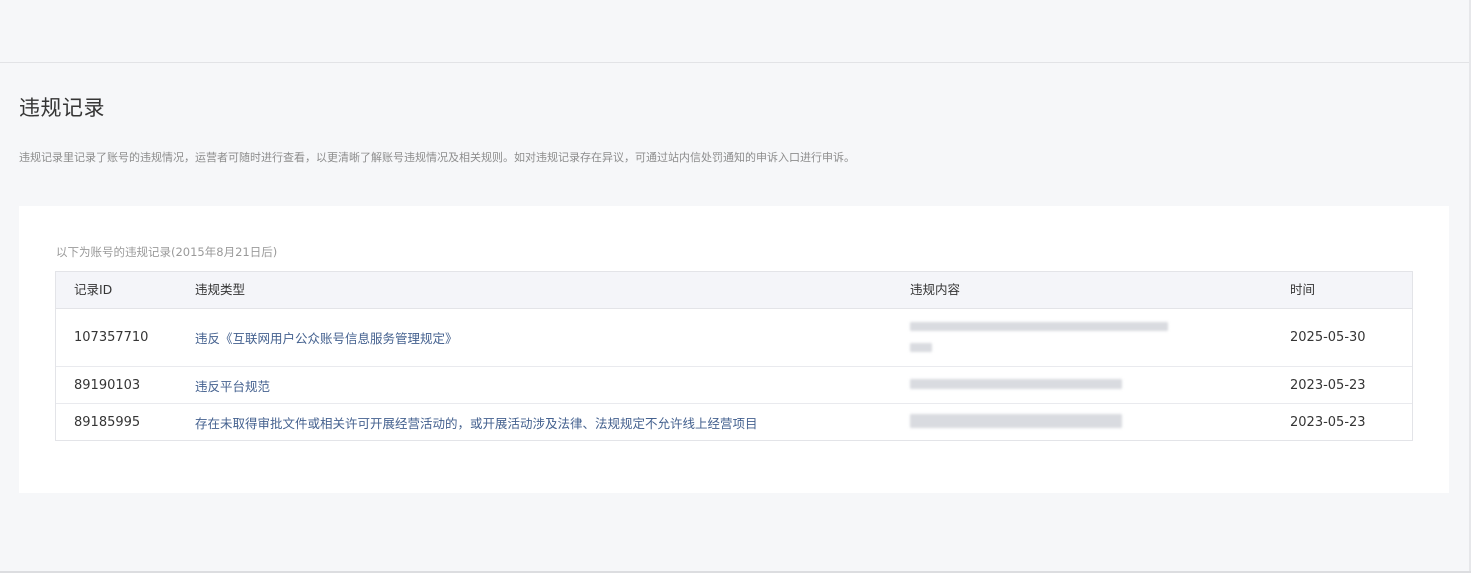 This screenshot has width=1471, height=573. I want to click on table-header: 记录ID 违规类型 违规内容 时间, so click(734, 290).